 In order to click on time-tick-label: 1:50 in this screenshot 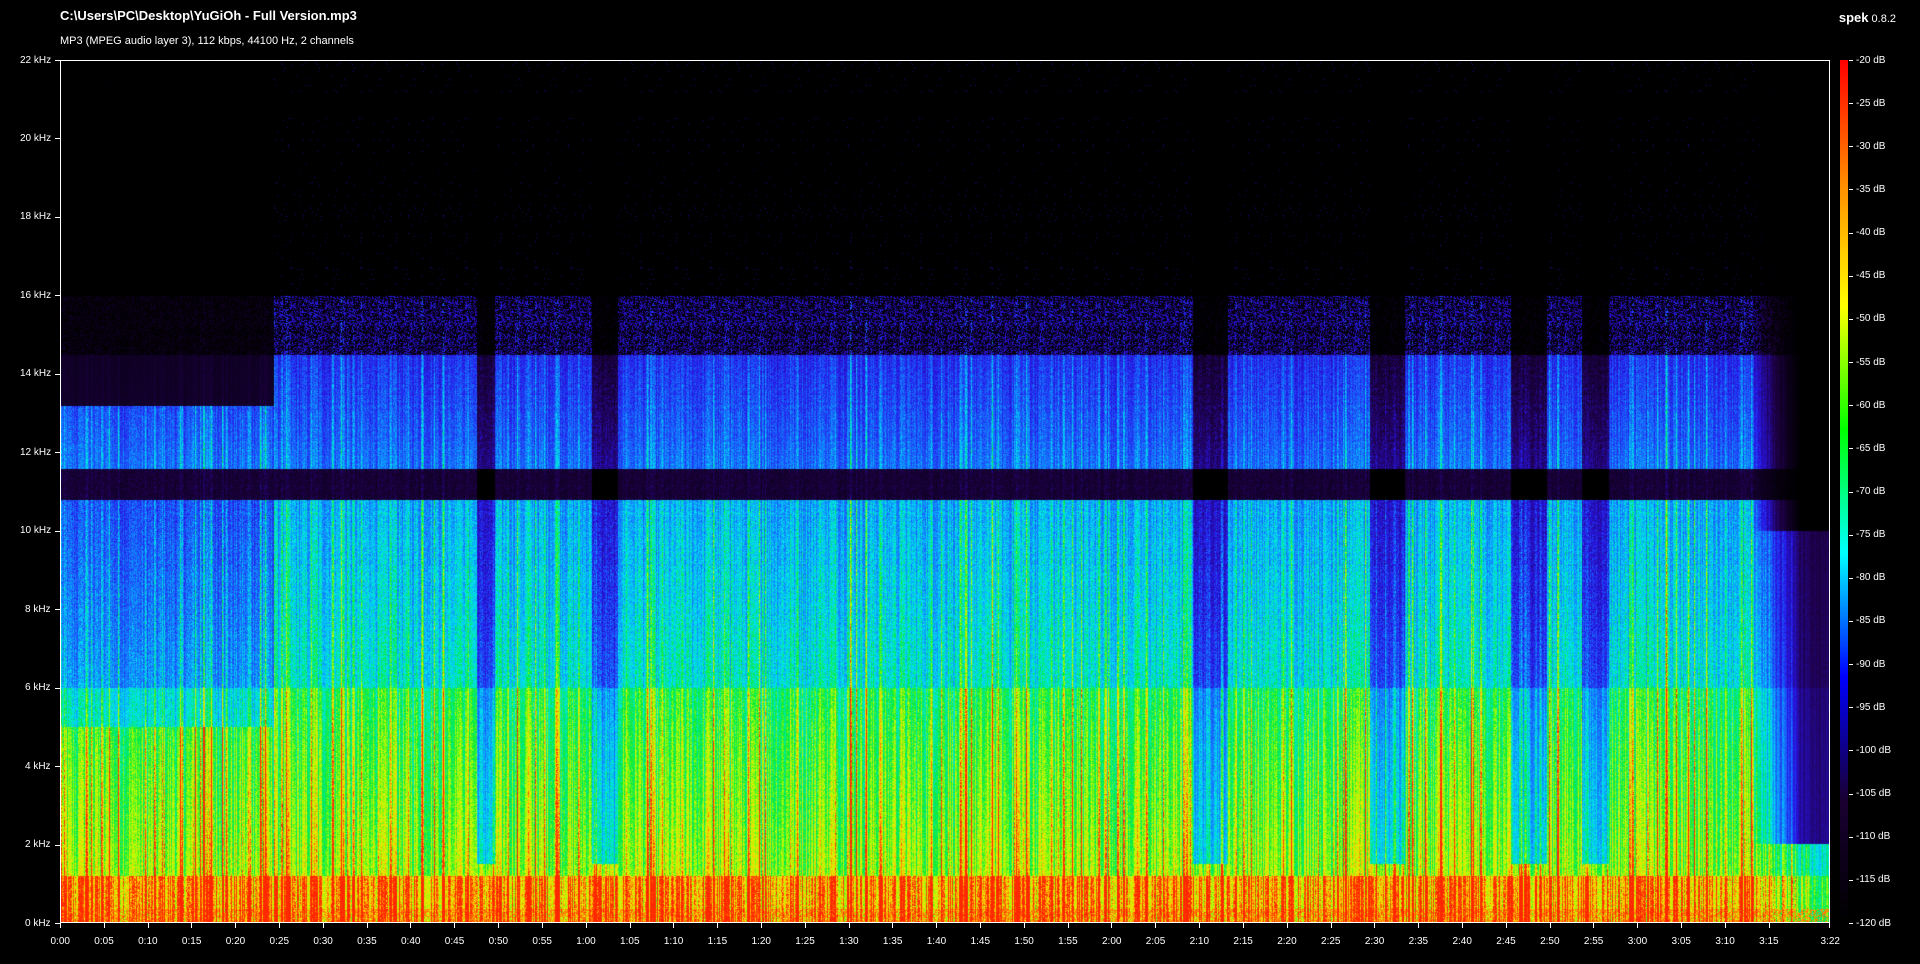, I will do `click(1024, 941)`.